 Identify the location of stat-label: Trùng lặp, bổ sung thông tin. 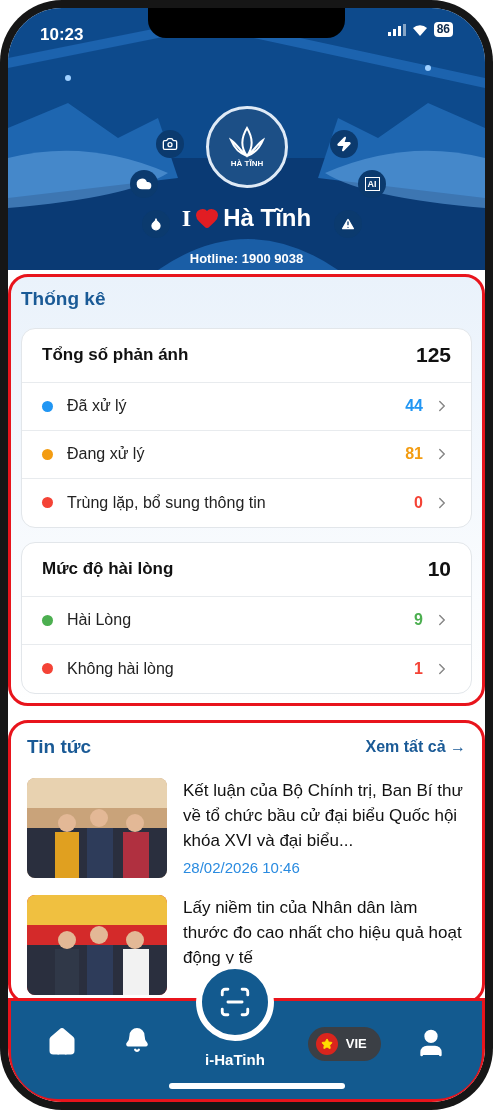
(167, 502).